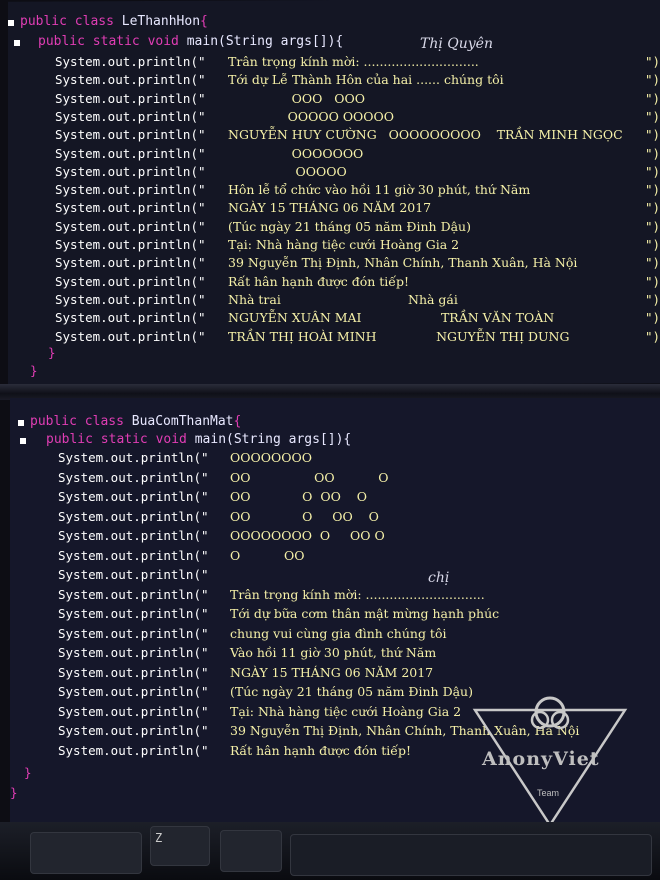 The width and height of the screenshot is (660, 880). What do you see at coordinates (296, 153) in the screenshot?
I see `println-string: OOOOOOO` at bounding box center [296, 153].